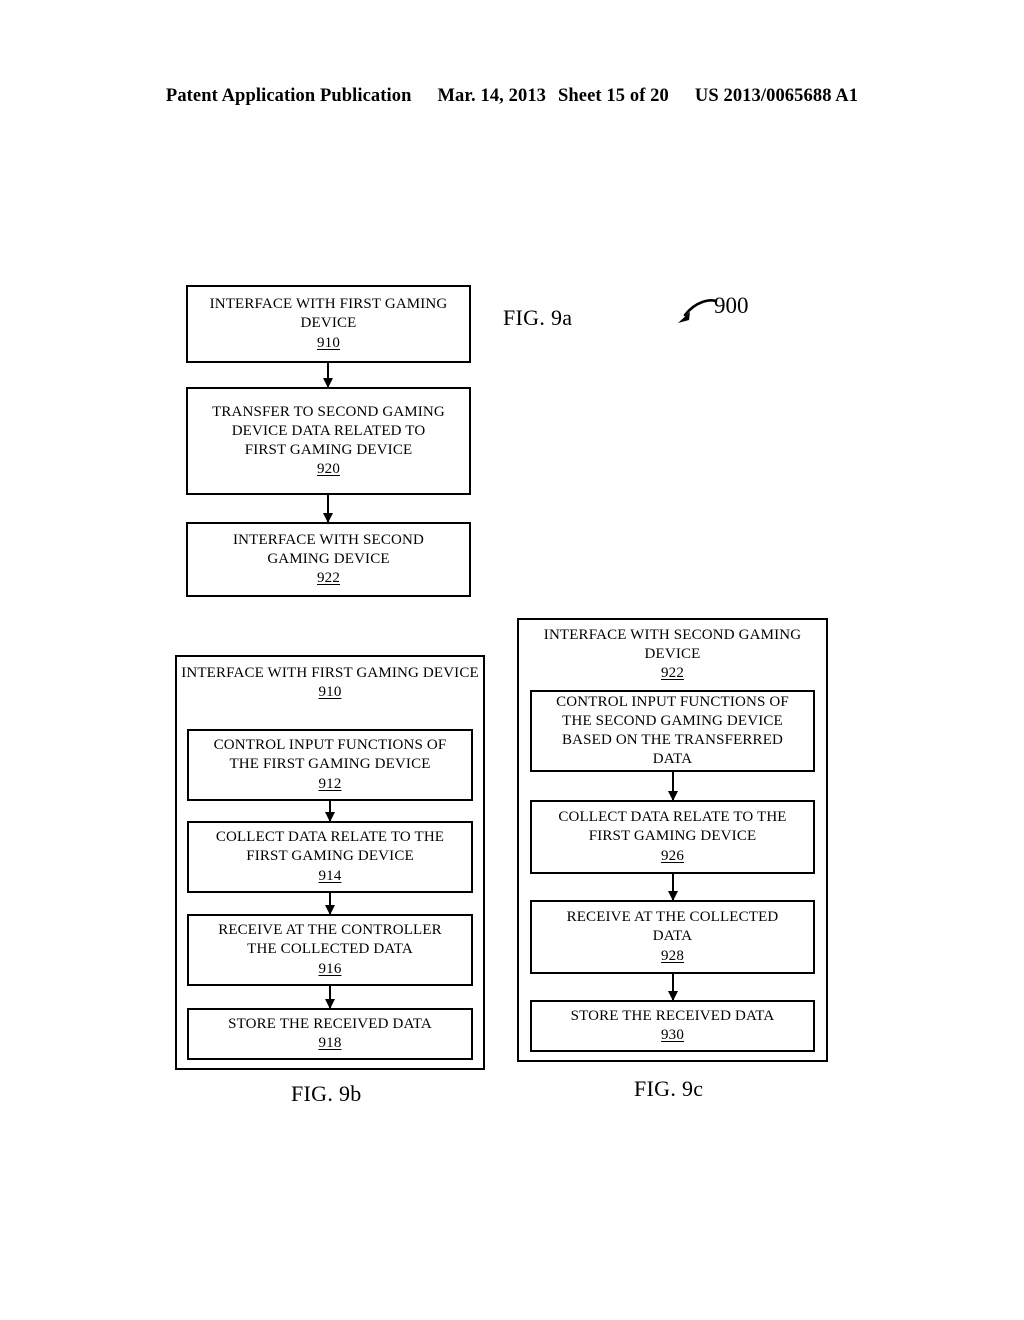  I want to click on fig9c-title-line-2: DEVICE, so click(672, 654).